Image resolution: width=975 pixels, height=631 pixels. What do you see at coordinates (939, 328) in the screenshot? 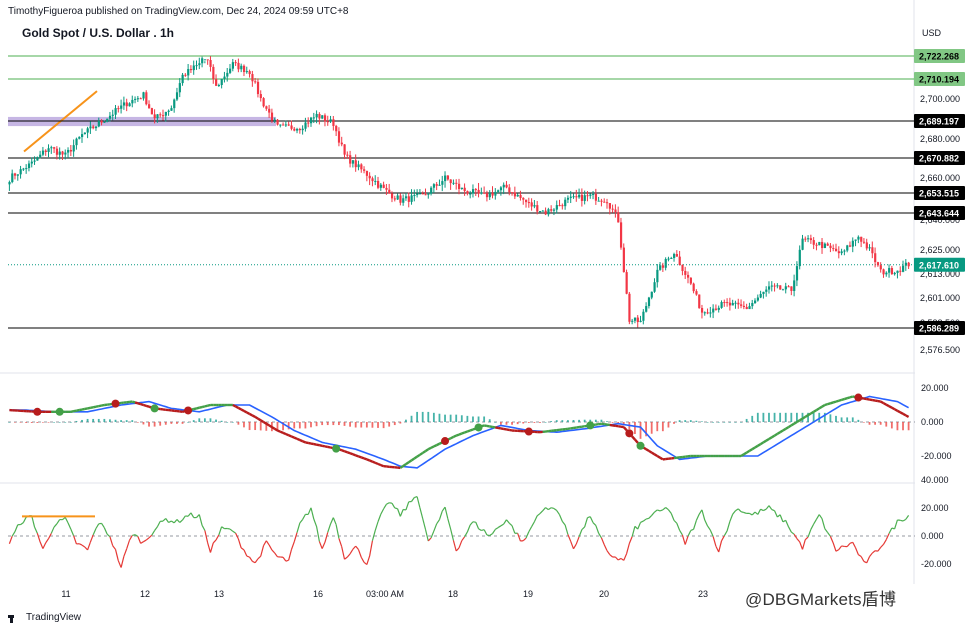
I see `level-label: 2,586.289` at bounding box center [939, 328].